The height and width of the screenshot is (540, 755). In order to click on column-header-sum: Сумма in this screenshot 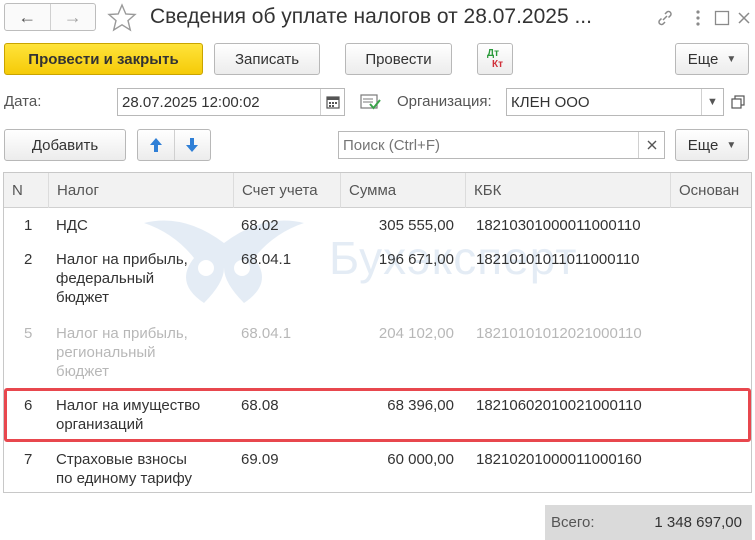, I will do `click(402, 190)`.